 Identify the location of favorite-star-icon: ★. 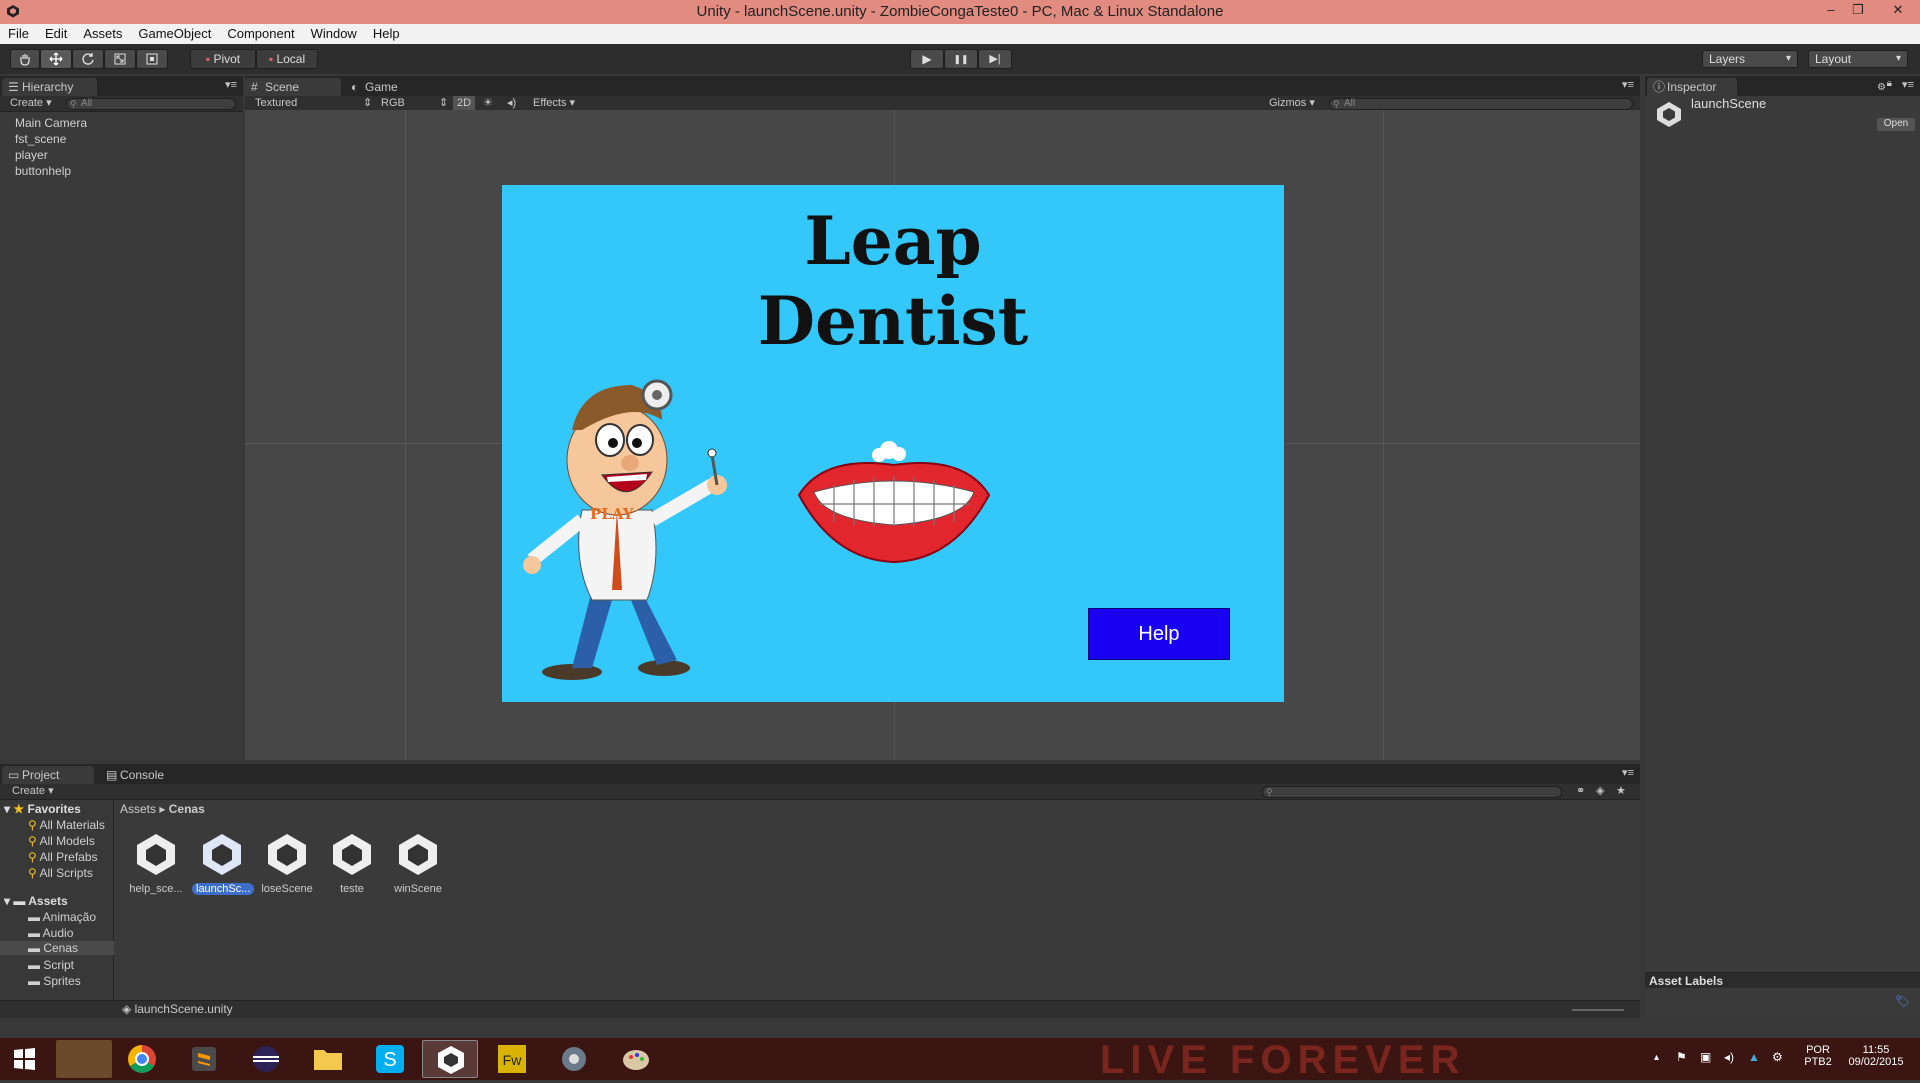
(1621, 791).